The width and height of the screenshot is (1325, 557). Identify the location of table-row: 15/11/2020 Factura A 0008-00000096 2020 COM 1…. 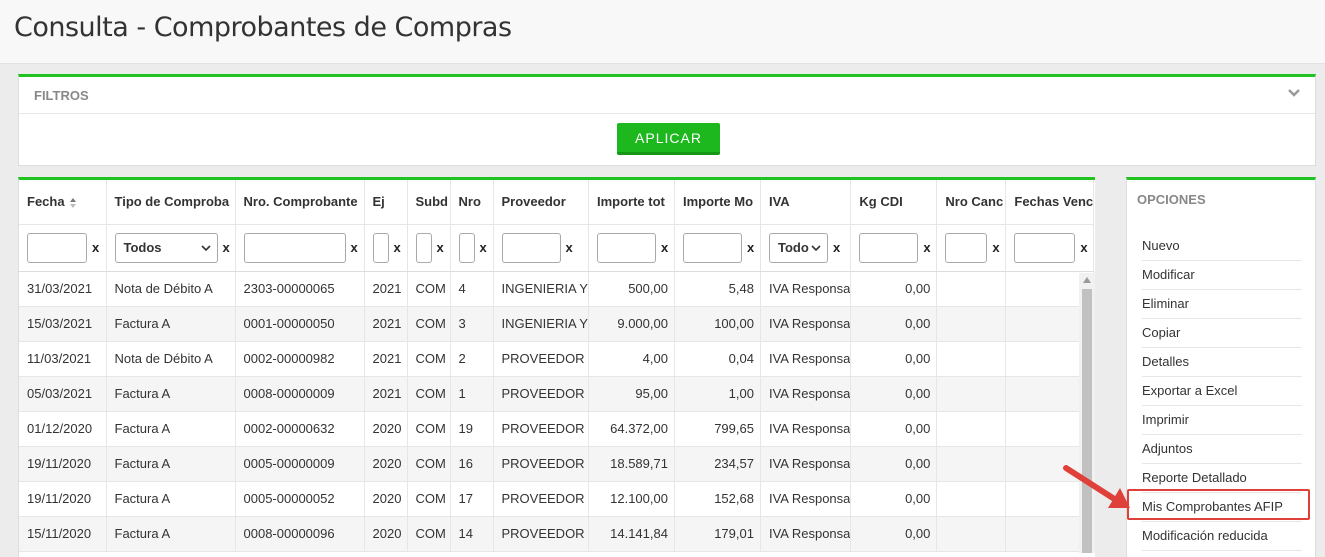
(557, 534).